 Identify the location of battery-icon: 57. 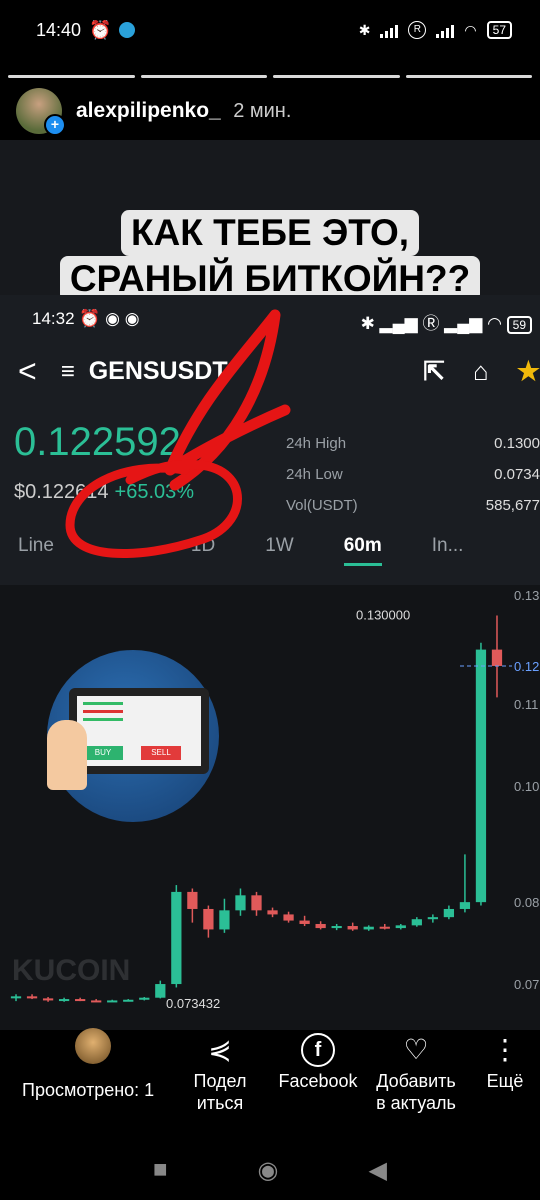
(499, 30).